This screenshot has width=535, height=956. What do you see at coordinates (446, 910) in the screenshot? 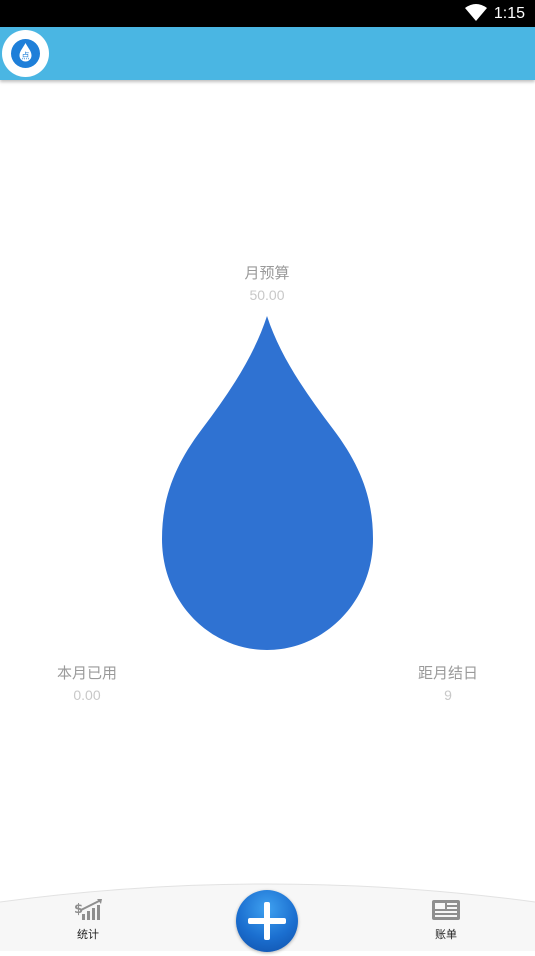
I see `bill-list-icon` at bounding box center [446, 910].